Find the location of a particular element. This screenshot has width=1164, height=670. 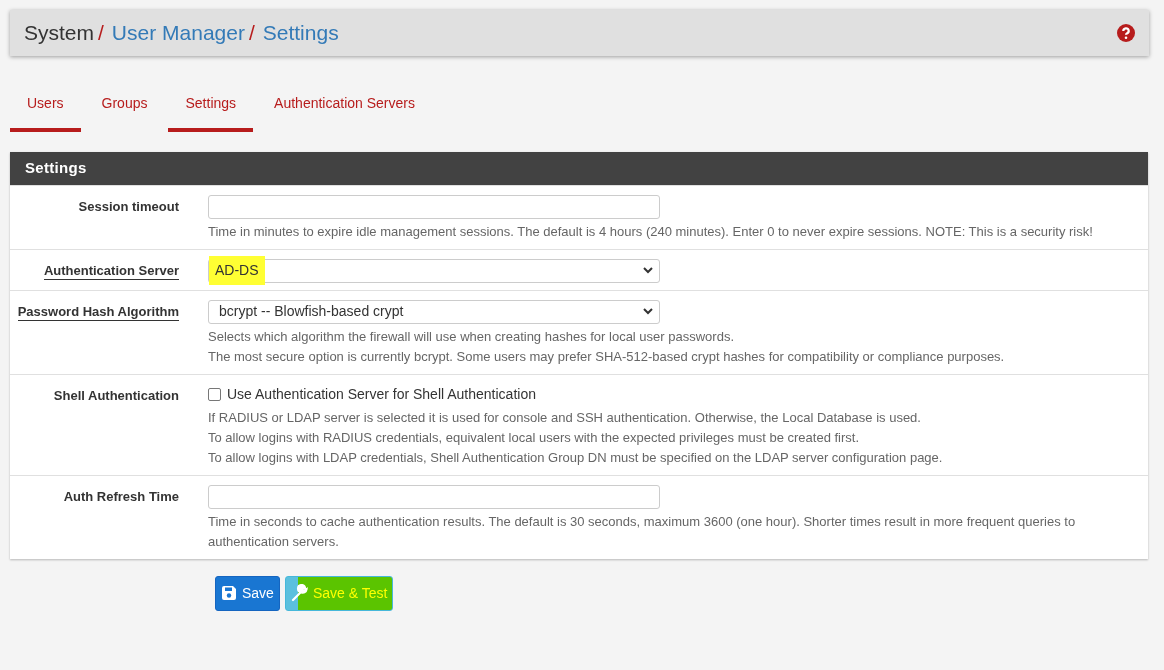

help-text: If RADIUS or LDAP server is selected it is used for console and SSH authentication. Otherwise, the Local Database is used. is located at coordinates (565, 417).